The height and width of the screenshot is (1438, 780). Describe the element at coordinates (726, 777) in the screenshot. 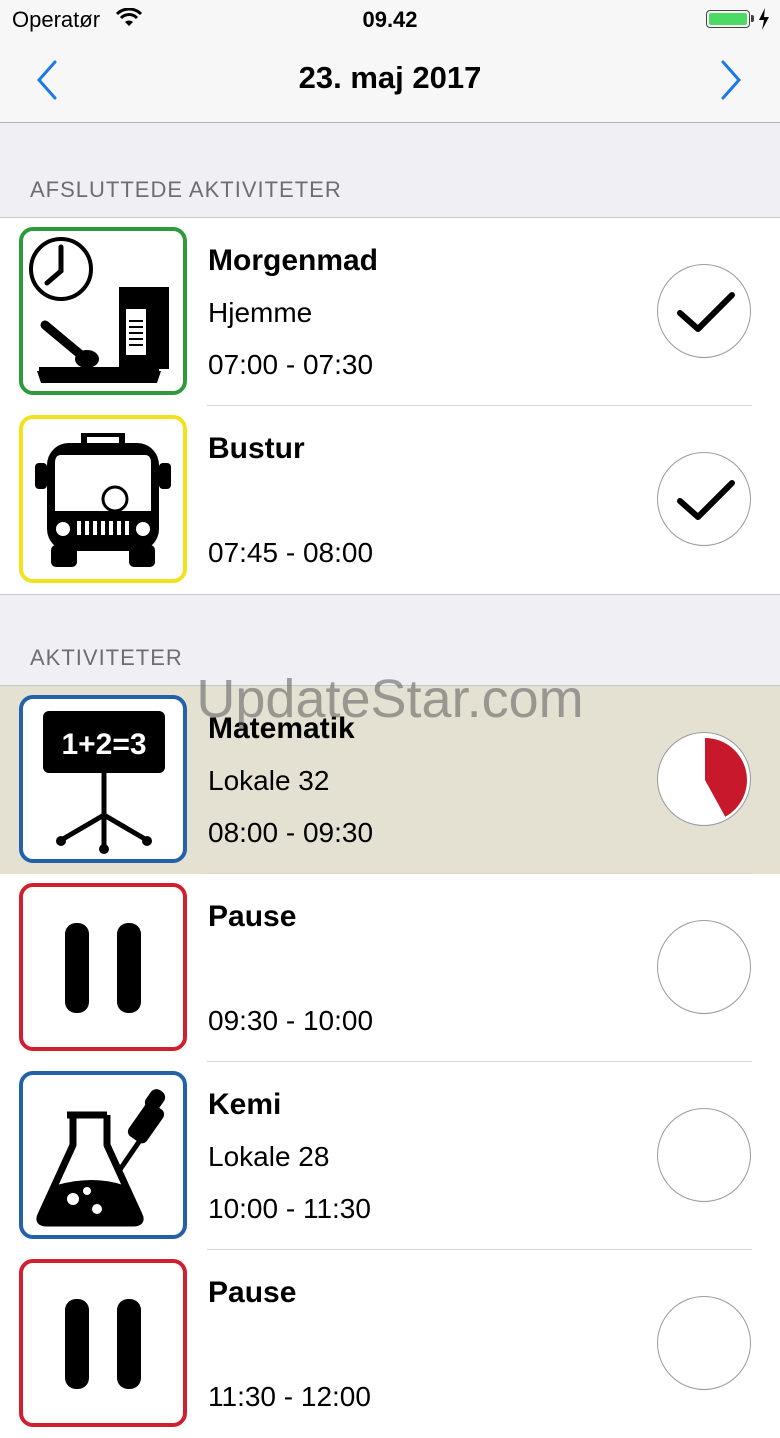

I see `progress-pie-icon` at that location.